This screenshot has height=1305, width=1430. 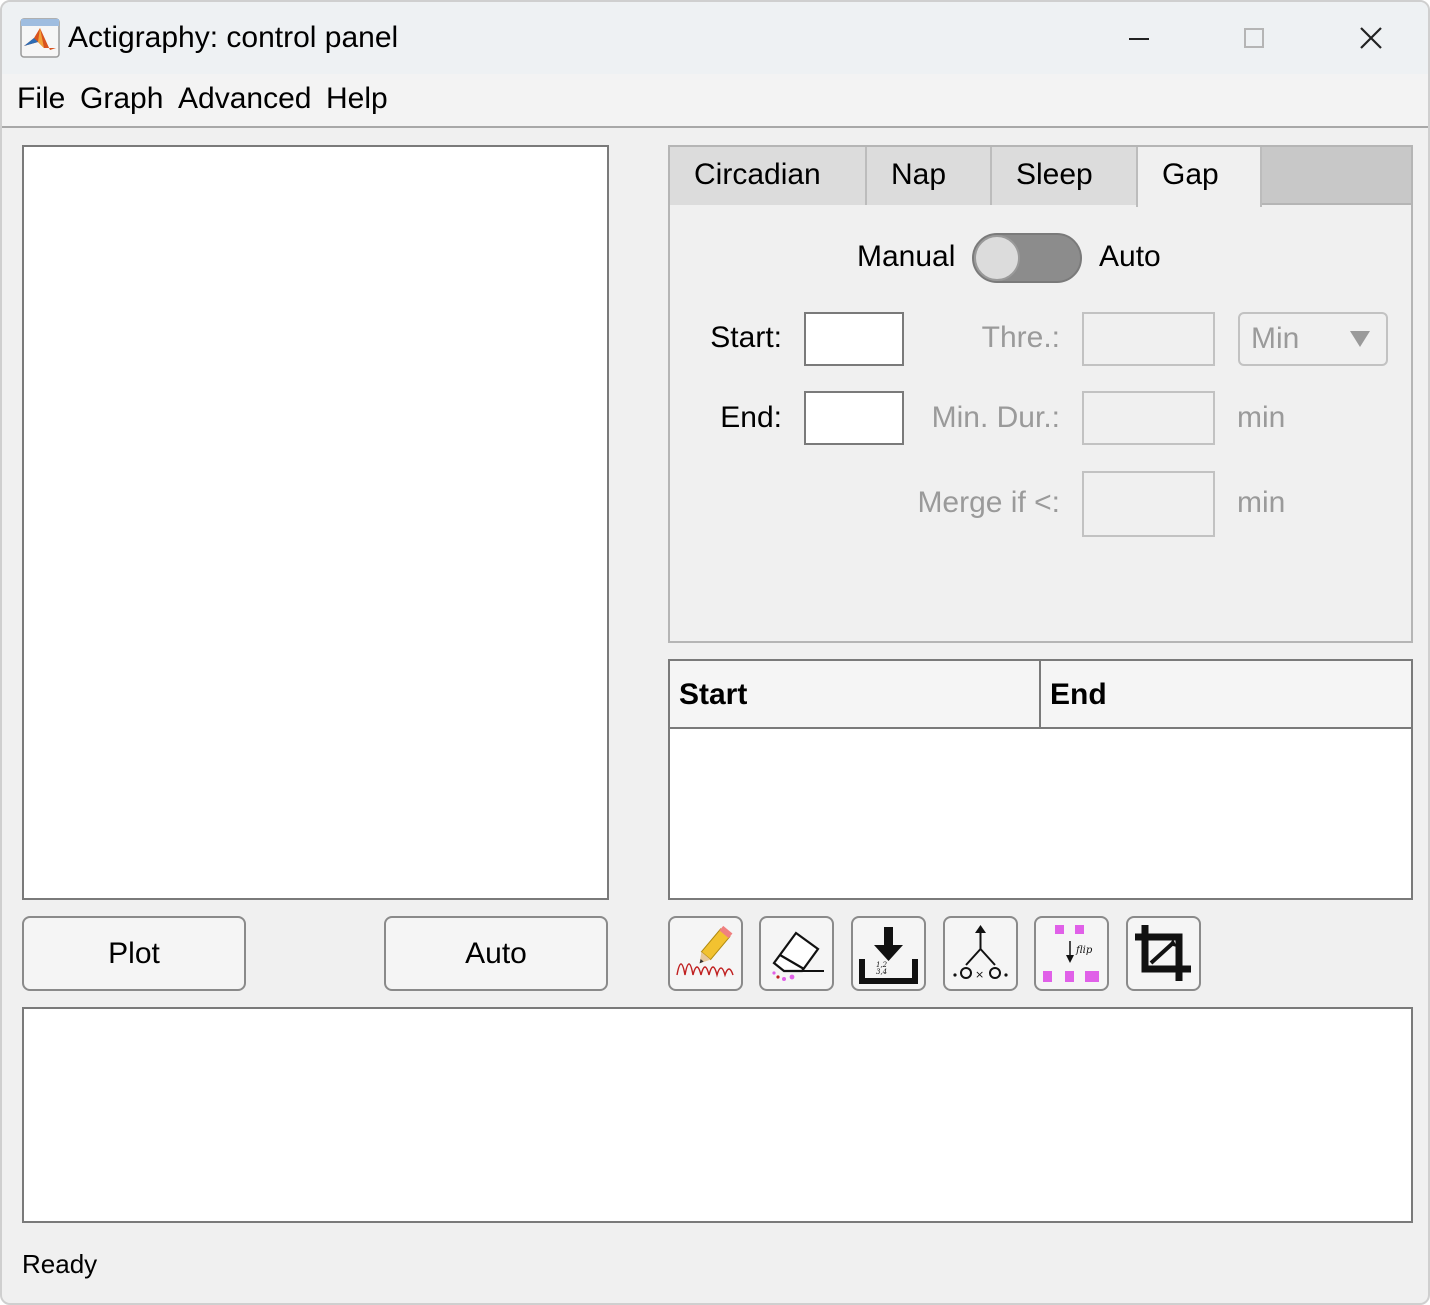 I want to click on end-label: End:, so click(x=751, y=417).